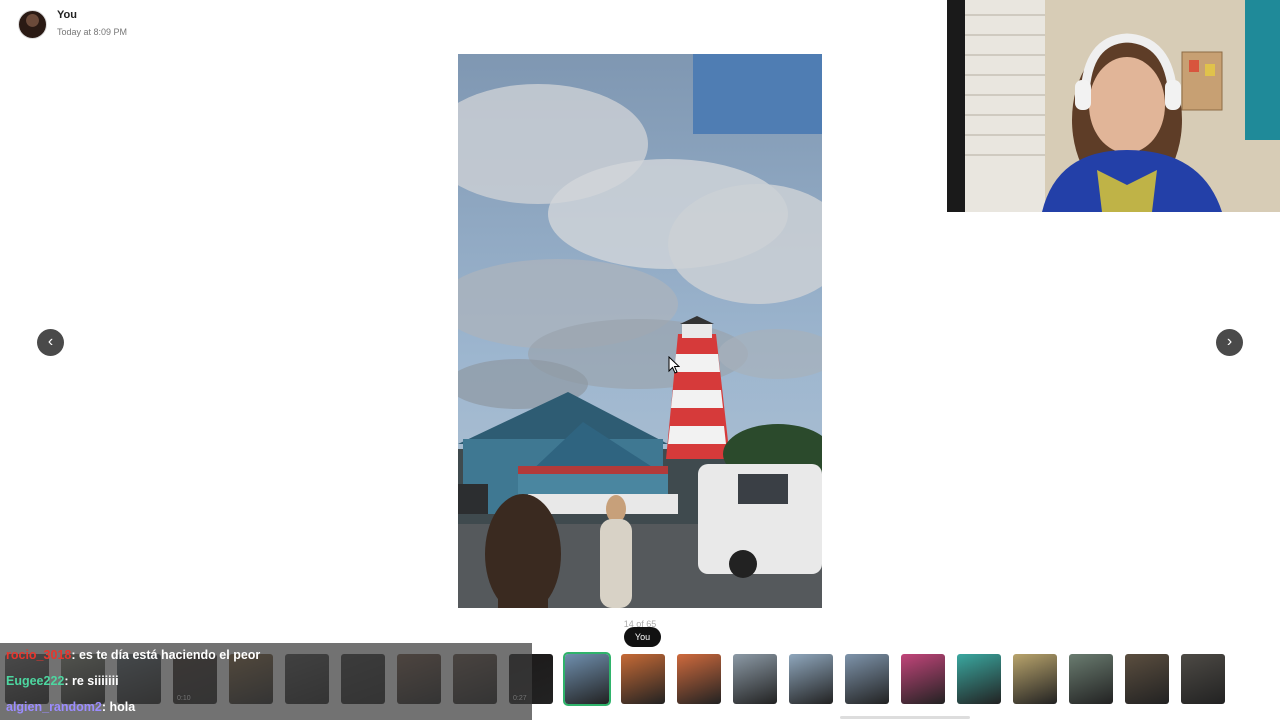 Image resolution: width=1280 pixels, height=720 pixels. Describe the element at coordinates (32, 24) in the screenshot. I see `avatar` at that location.